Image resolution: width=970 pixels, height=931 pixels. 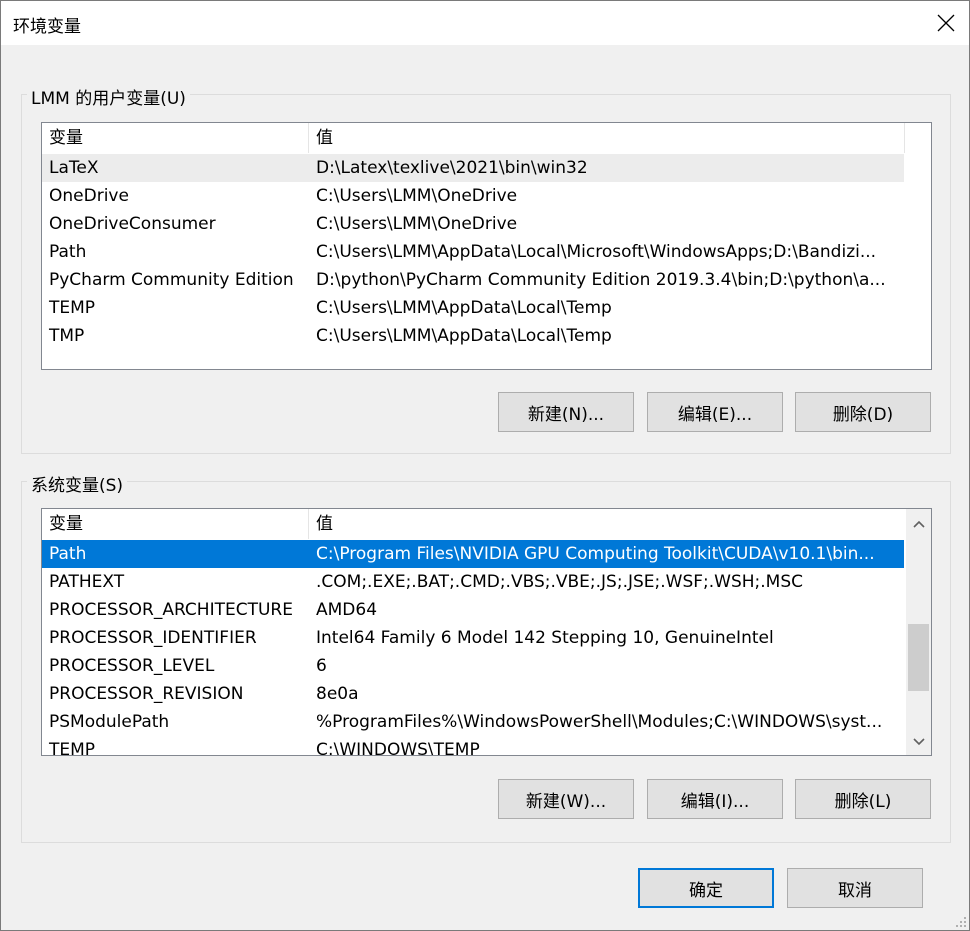 I want to click on chevron-down-icon, so click(x=918, y=741).